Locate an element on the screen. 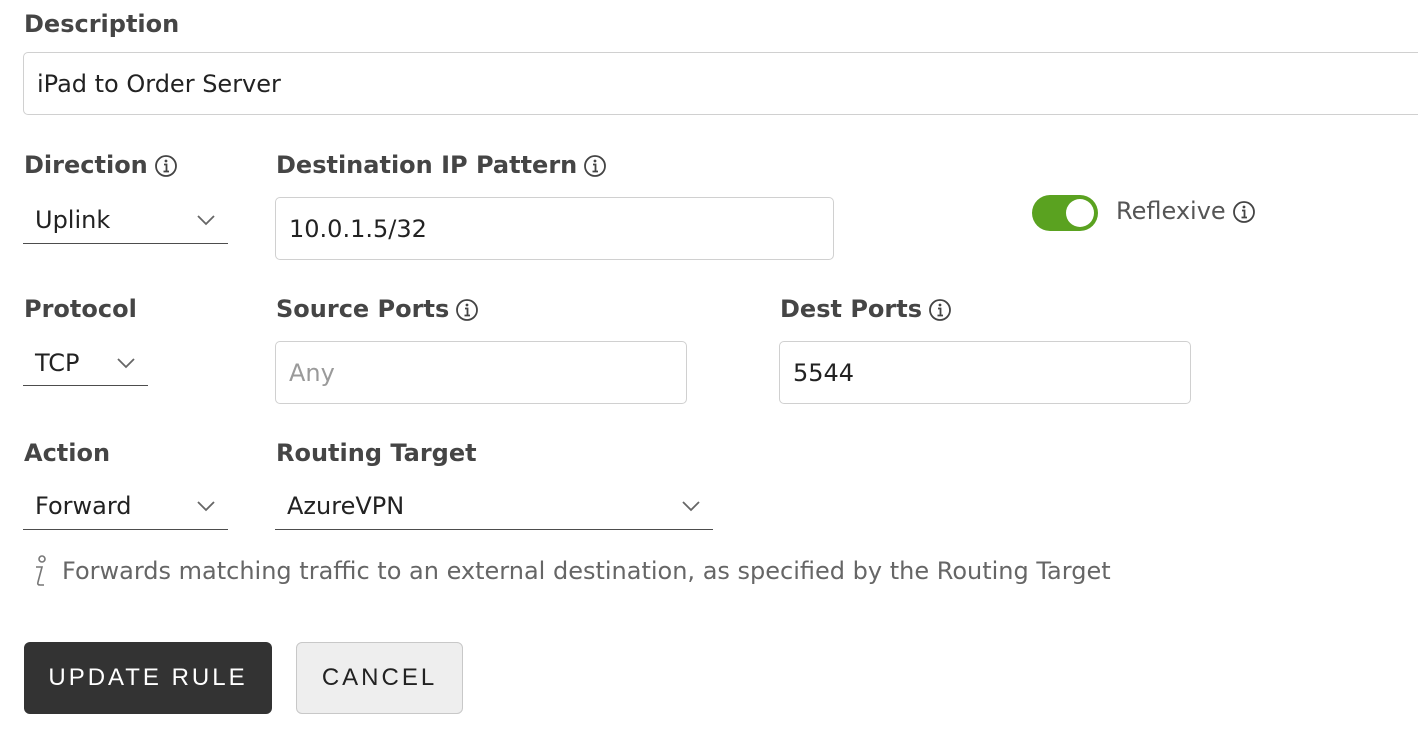 This screenshot has width=1418, height=730. direction-select: Uplink is located at coordinates (125, 220).